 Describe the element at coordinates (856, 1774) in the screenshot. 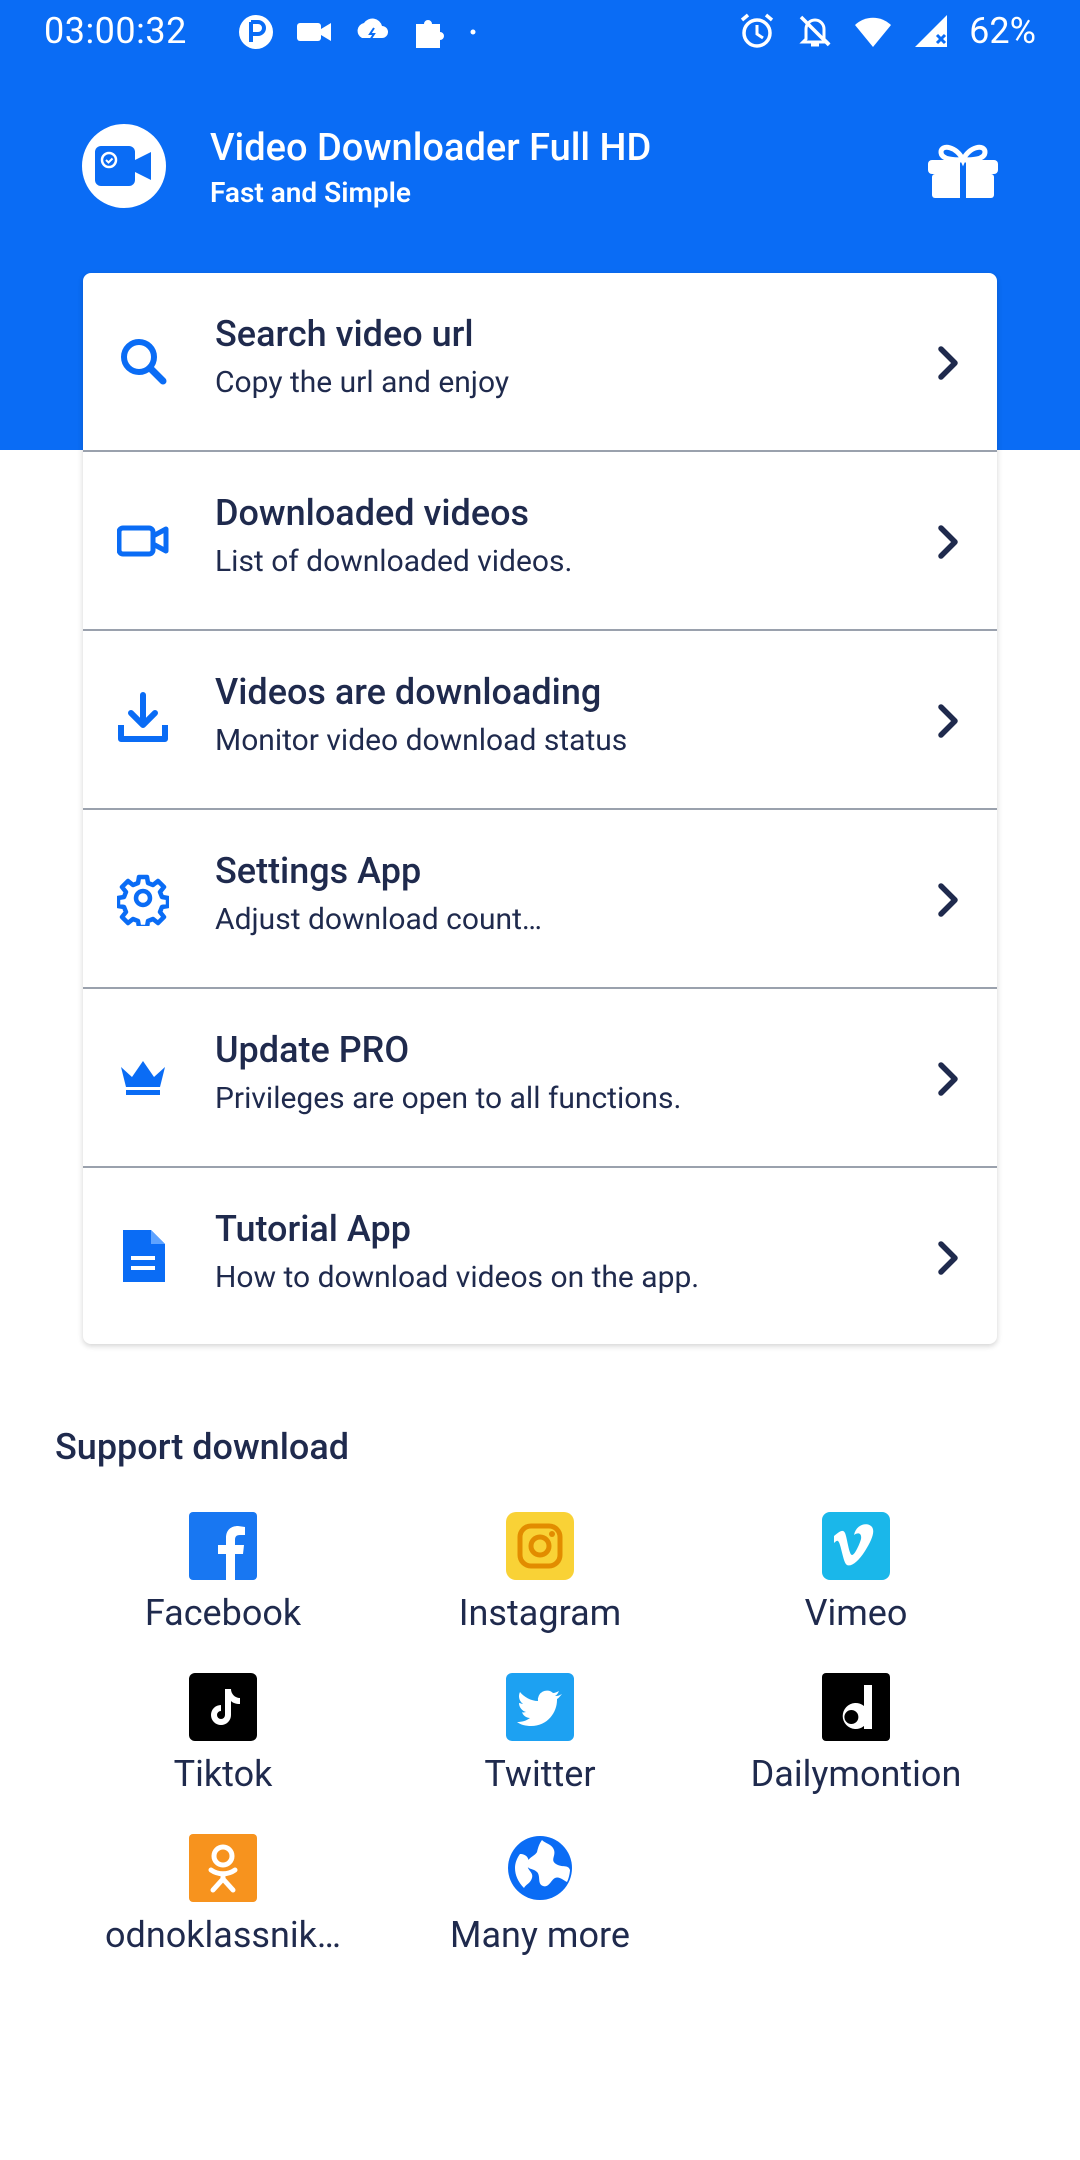

I see `platform-label: Dailymontion` at that location.